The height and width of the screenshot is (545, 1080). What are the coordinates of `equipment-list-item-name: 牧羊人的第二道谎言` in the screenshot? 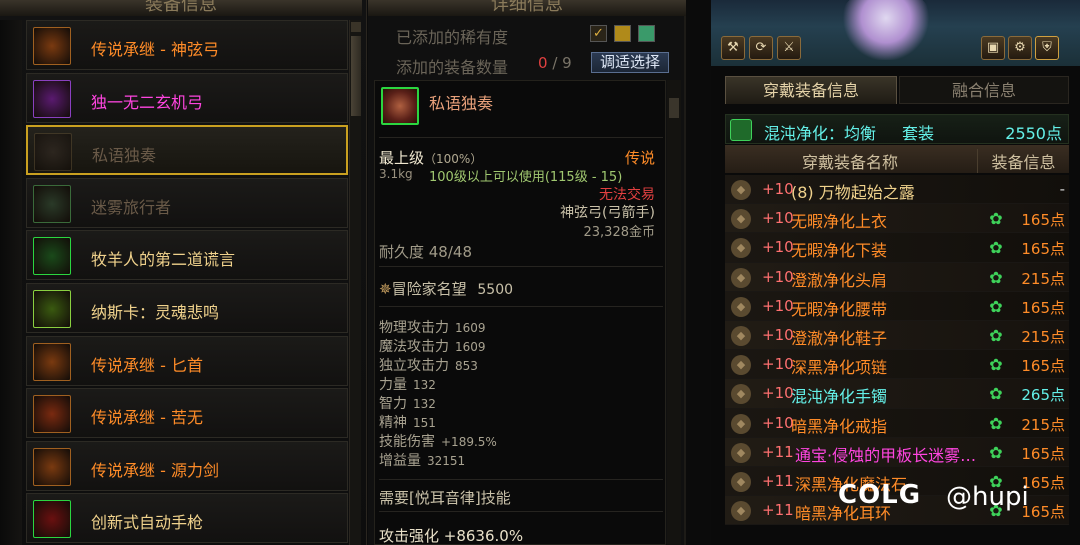 It's located at (163, 260).